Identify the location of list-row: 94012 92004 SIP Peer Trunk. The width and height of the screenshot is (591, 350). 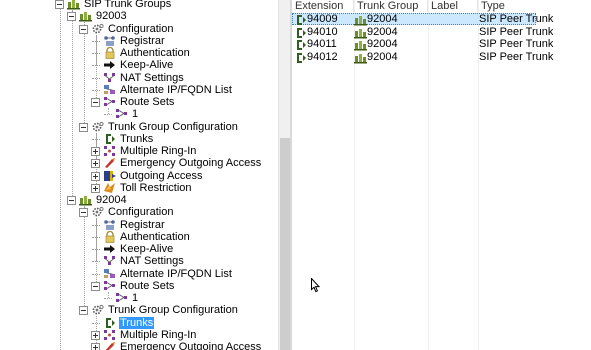
(441, 57).